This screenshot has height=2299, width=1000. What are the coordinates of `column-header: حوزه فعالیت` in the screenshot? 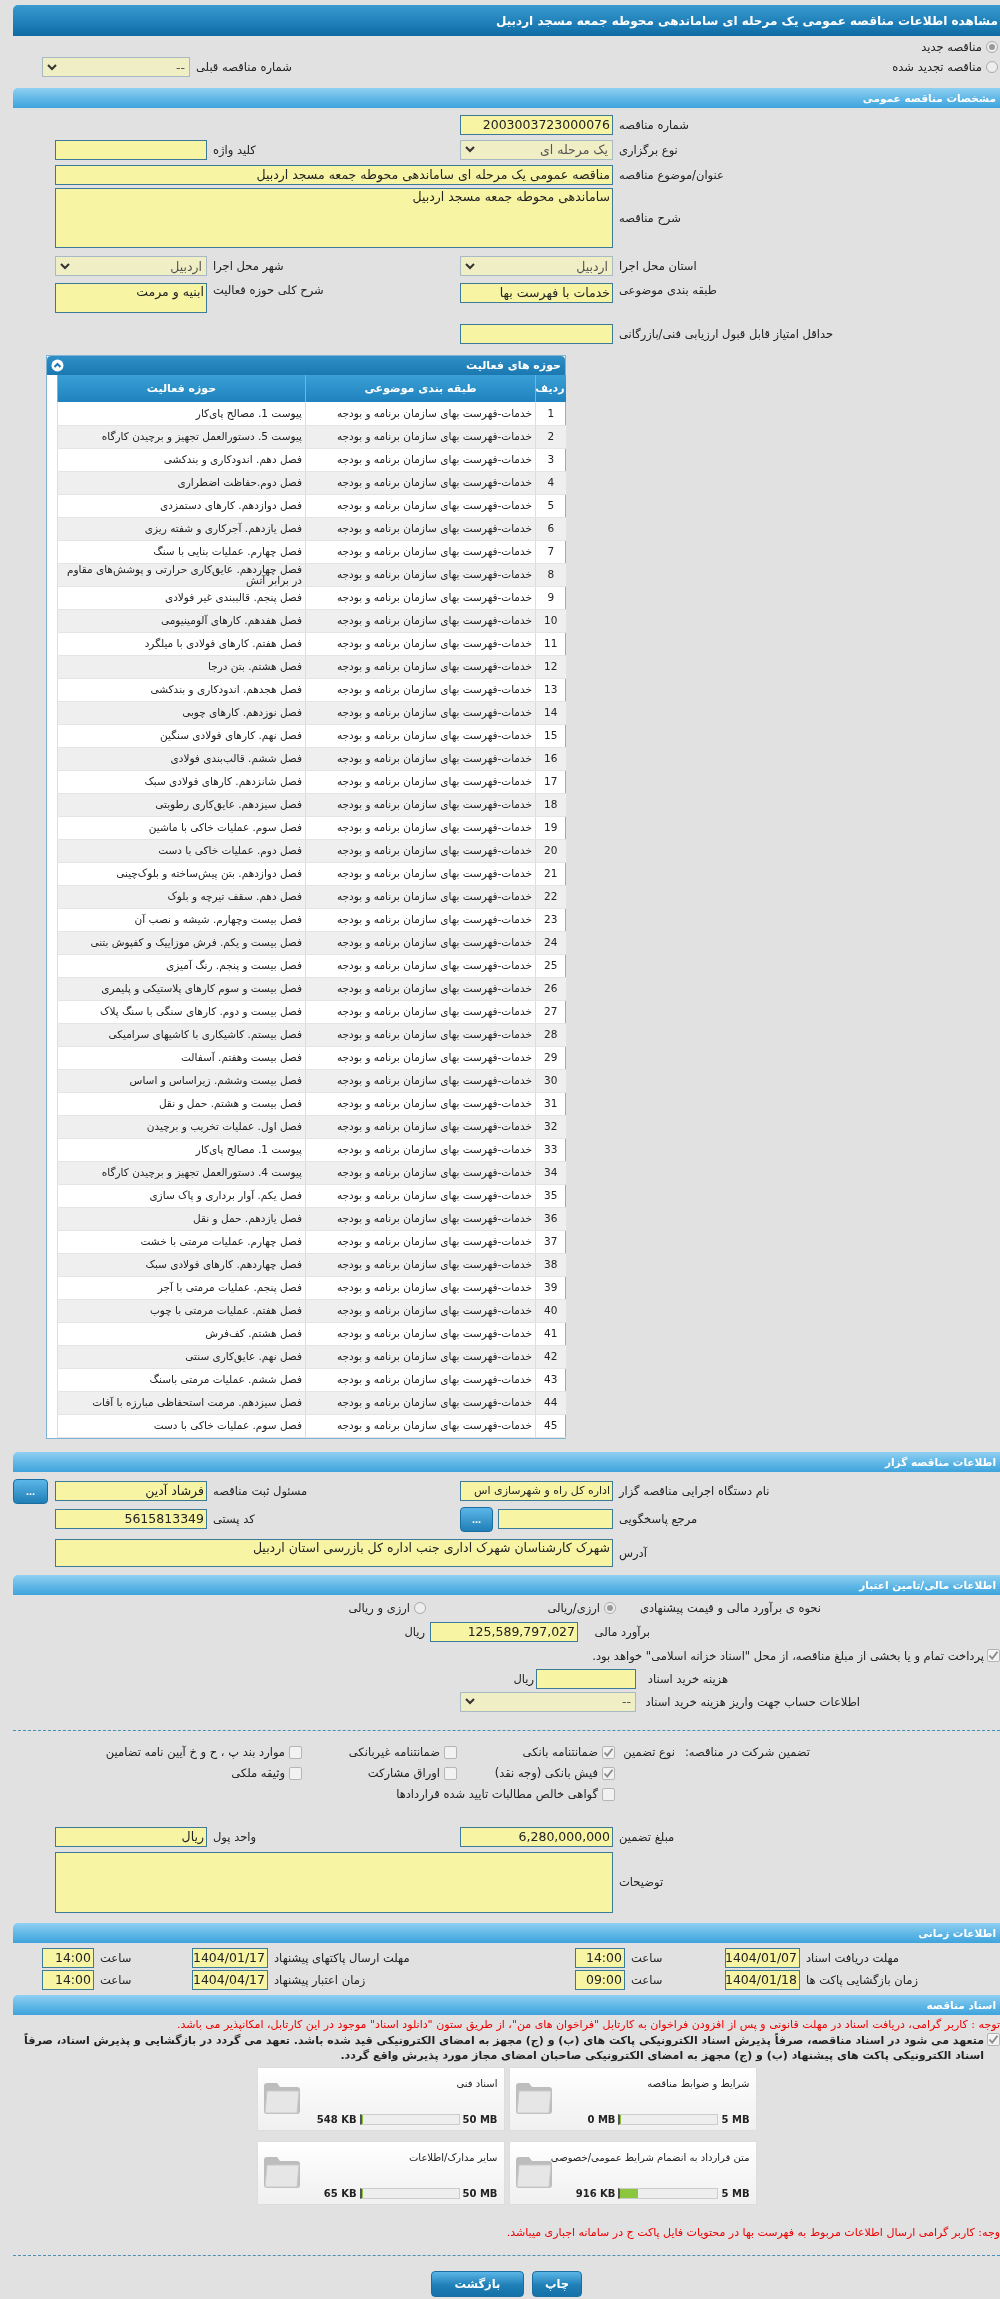 It's located at (181, 388).